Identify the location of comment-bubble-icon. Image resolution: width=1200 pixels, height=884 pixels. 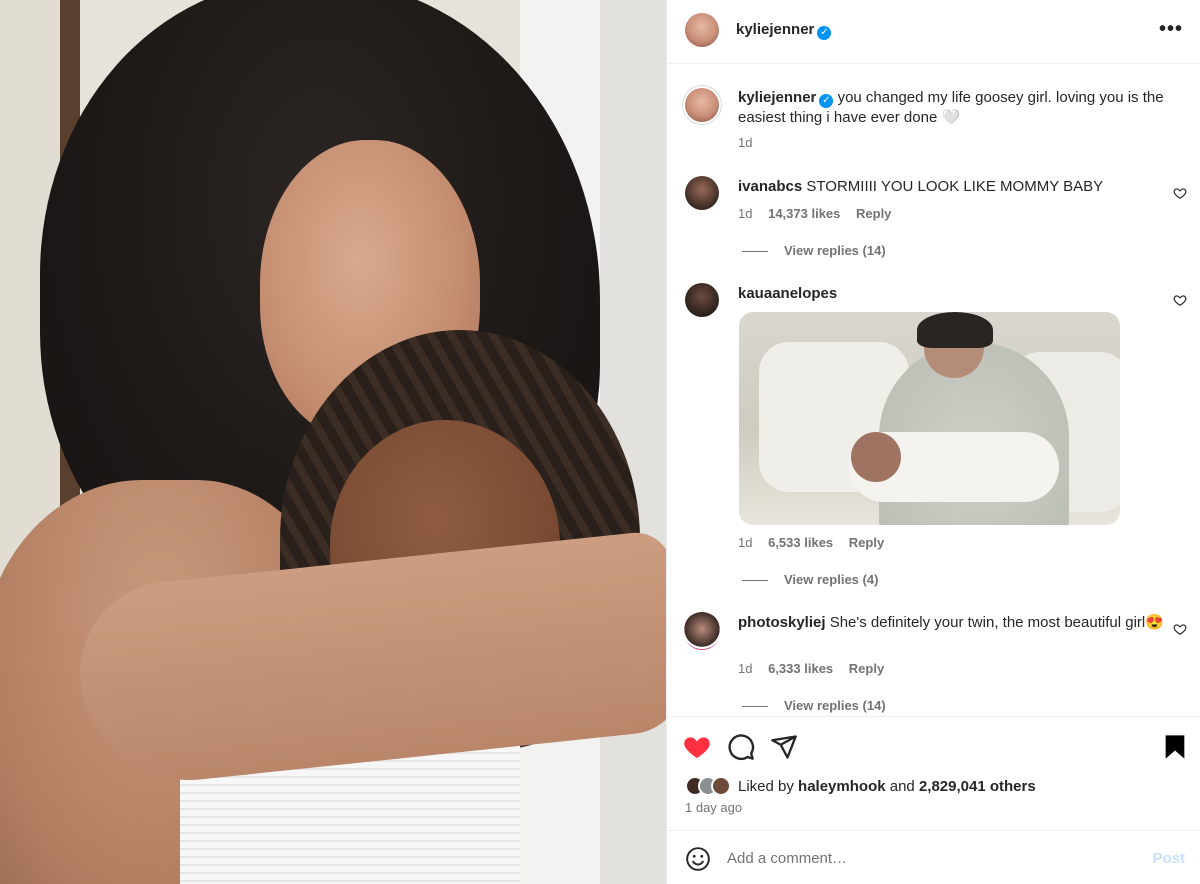
(741, 747).